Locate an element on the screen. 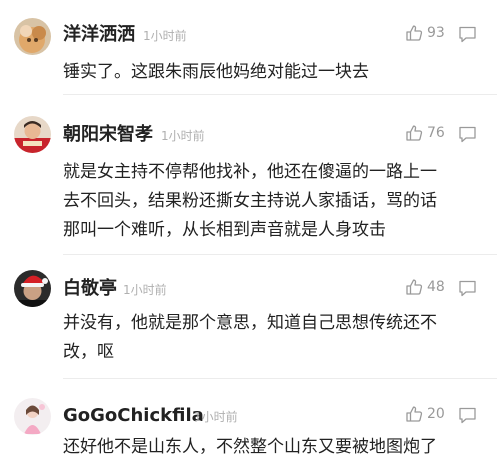 The height and width of the screenshot is (471, 497). like-count: 76 is located at coordinates (436, 133).